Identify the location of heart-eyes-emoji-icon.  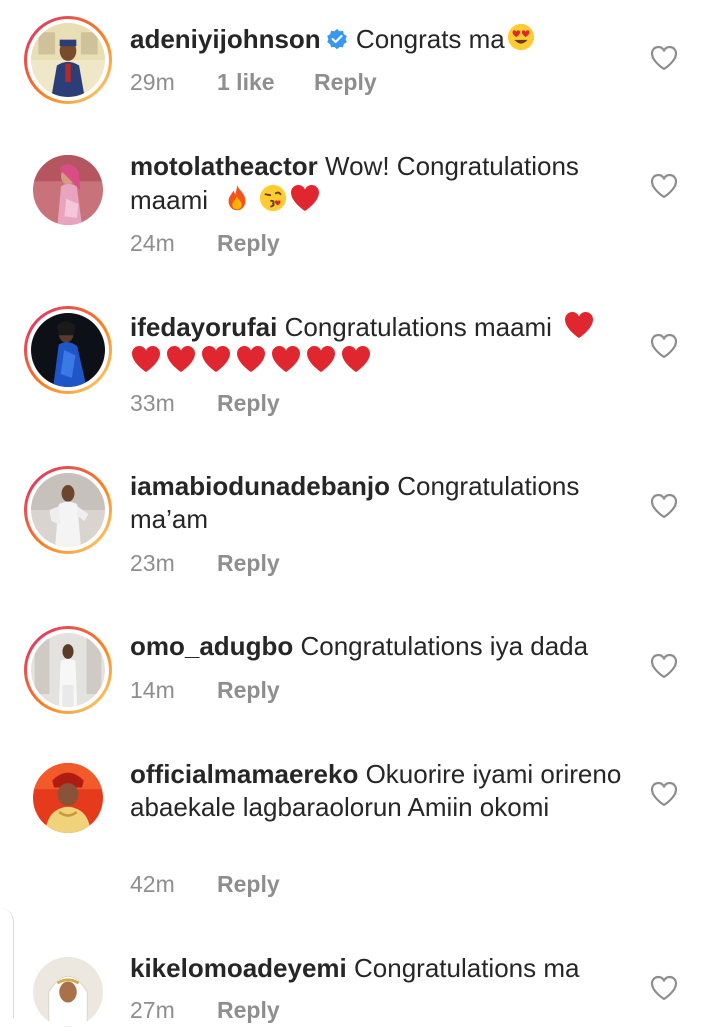
(521, 37).